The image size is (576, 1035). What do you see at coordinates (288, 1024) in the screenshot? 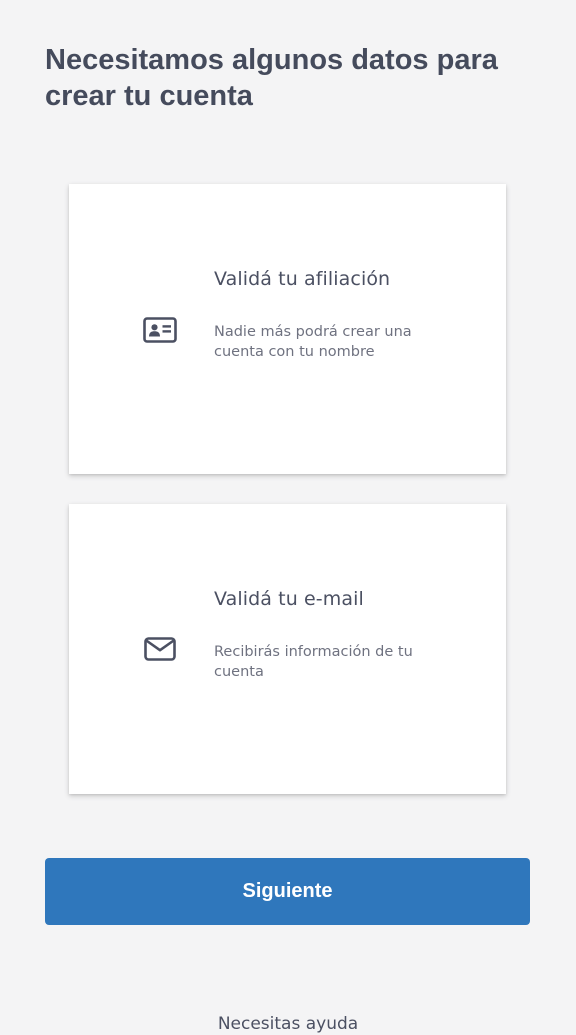
I see `help-link: Necesitas ayuda` at bounding box center [288, 1024].